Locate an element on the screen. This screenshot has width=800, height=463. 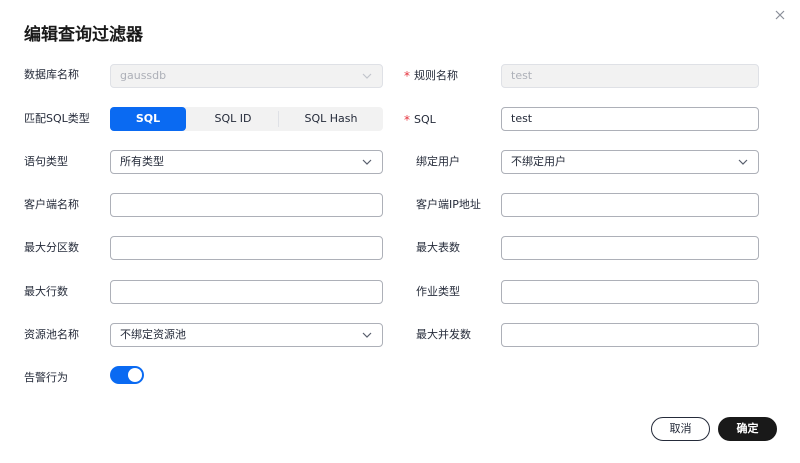
bind-user-label: 绑定用户 is located at coordinates (438, 161).